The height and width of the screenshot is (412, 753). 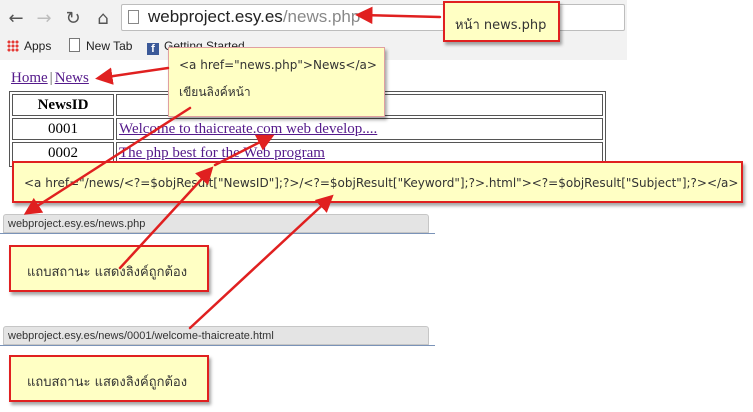 What do you see at coordinates (398, 15) in the screenshot?
I see `arrow-to-url` at bounding box center [398, 15].